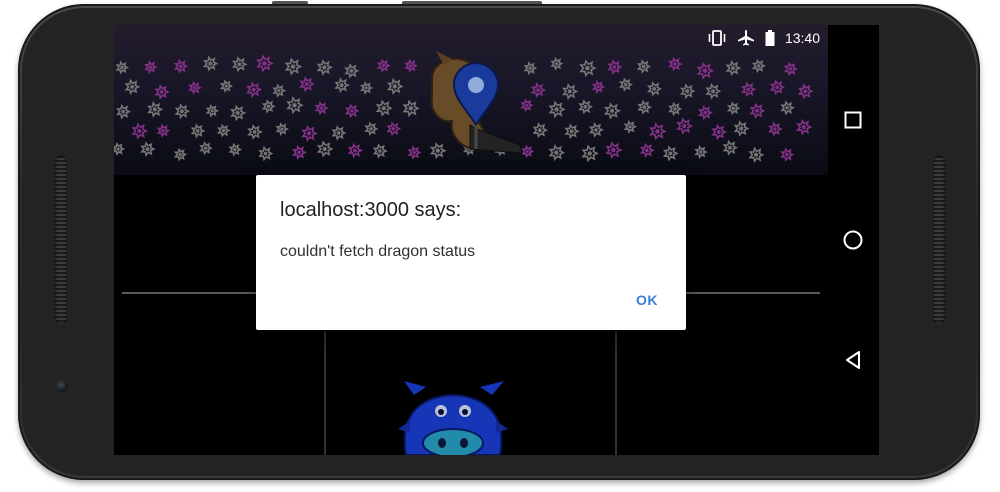 The image size is (1000, 492). What do you see at coordinates (471, 38) in the screenshot?
I see `status-bar: 13:40` at bounding box center [471, 38].